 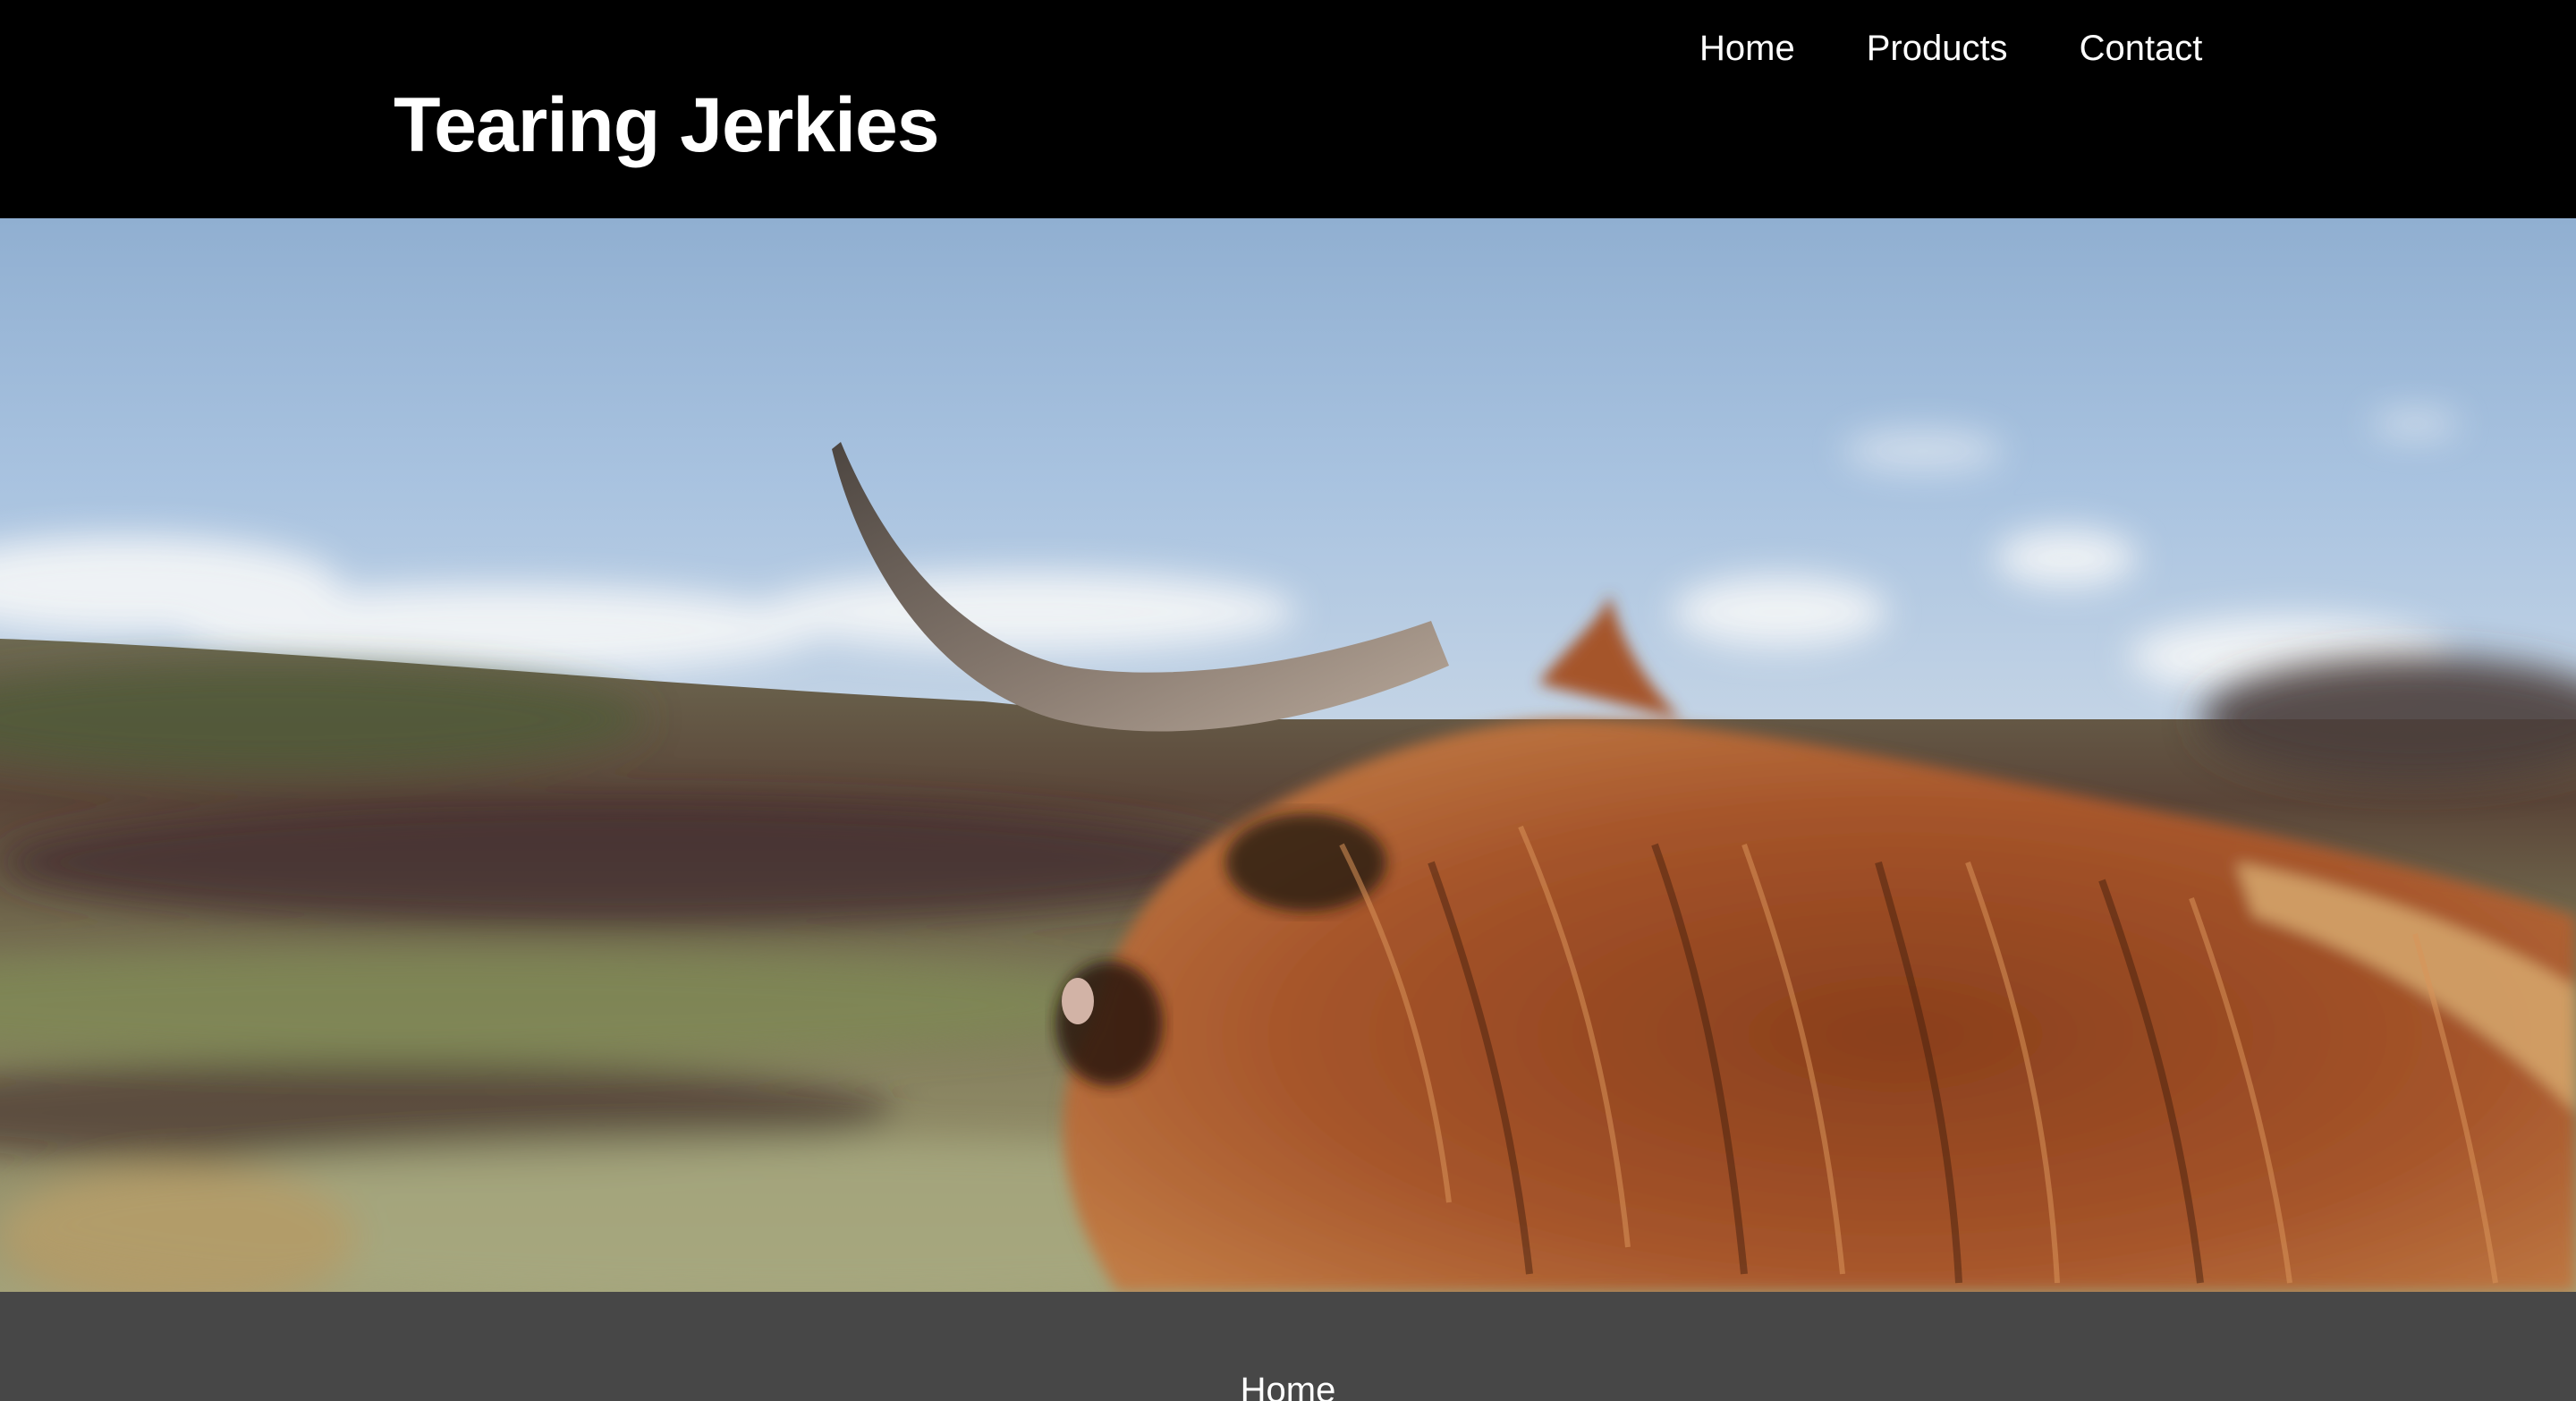 What do you see at coordinates (1937, 48) in the screenshot?
I see `nav-products-link: Products` at bounding box center [1937, 48].